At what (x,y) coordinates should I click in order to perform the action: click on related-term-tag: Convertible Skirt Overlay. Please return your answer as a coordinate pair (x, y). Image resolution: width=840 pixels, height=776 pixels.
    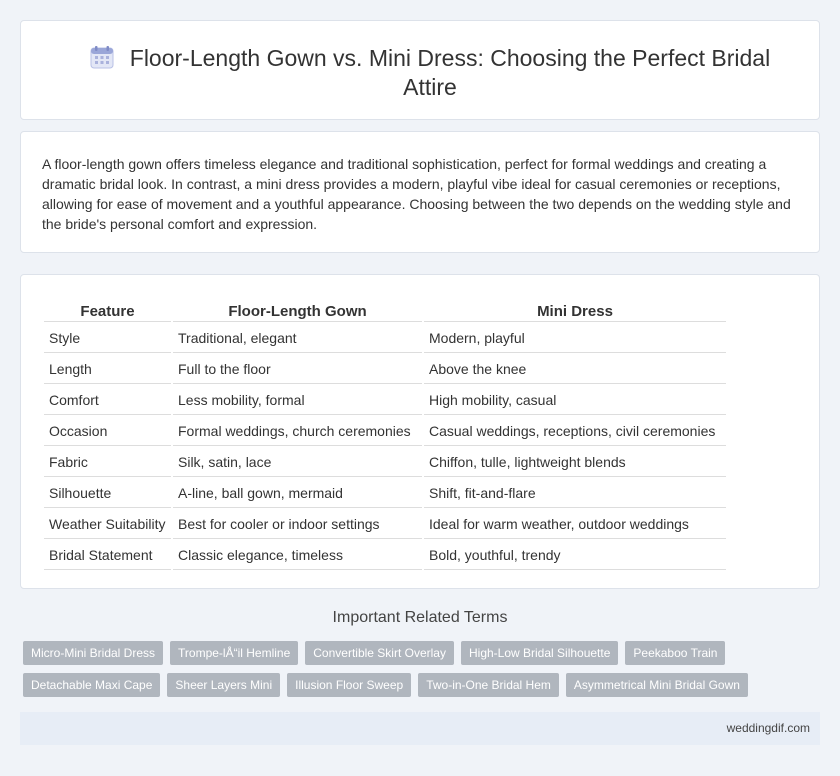
    Looking at the image, I should click on (379, 653).